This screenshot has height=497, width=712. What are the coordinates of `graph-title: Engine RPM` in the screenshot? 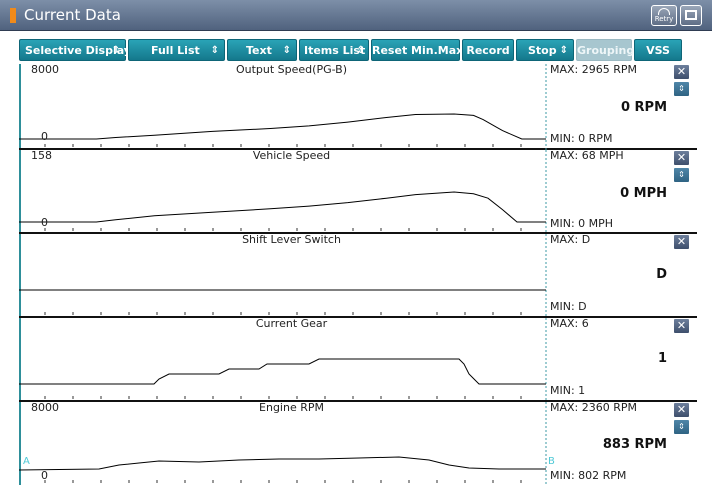 It's located at (291, 407).